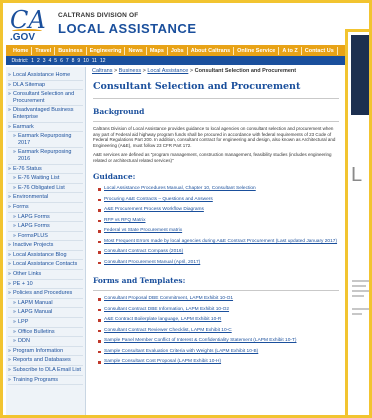 This screenshot has width=372, height=418. Describe the element at coordinates (45, 371) in the screenshot. I see `sidebar-item: Subscribe to DLA Email List` at that location.